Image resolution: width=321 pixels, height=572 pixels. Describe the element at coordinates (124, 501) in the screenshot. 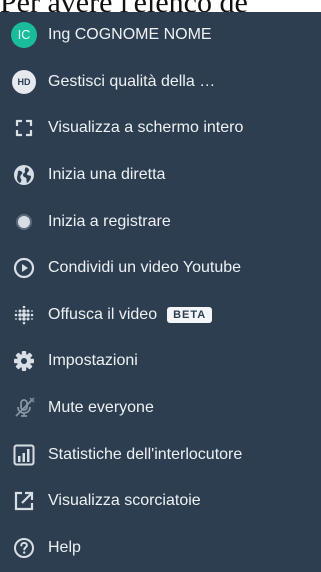

I see `menu-item-label: Visualizza scorciatoie` at that location.